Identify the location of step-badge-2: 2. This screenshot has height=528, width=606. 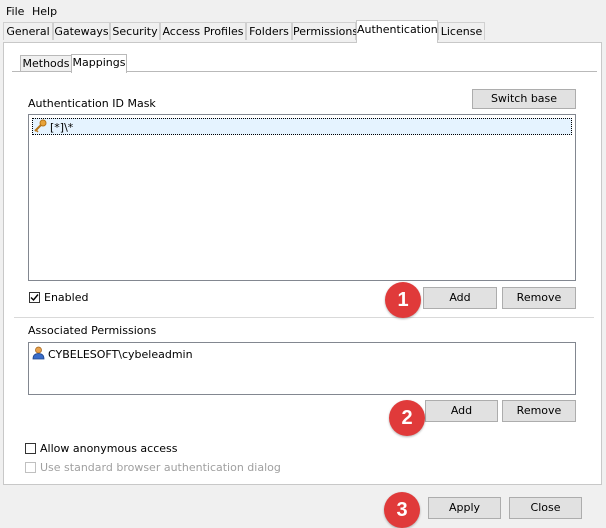
(407, 418).